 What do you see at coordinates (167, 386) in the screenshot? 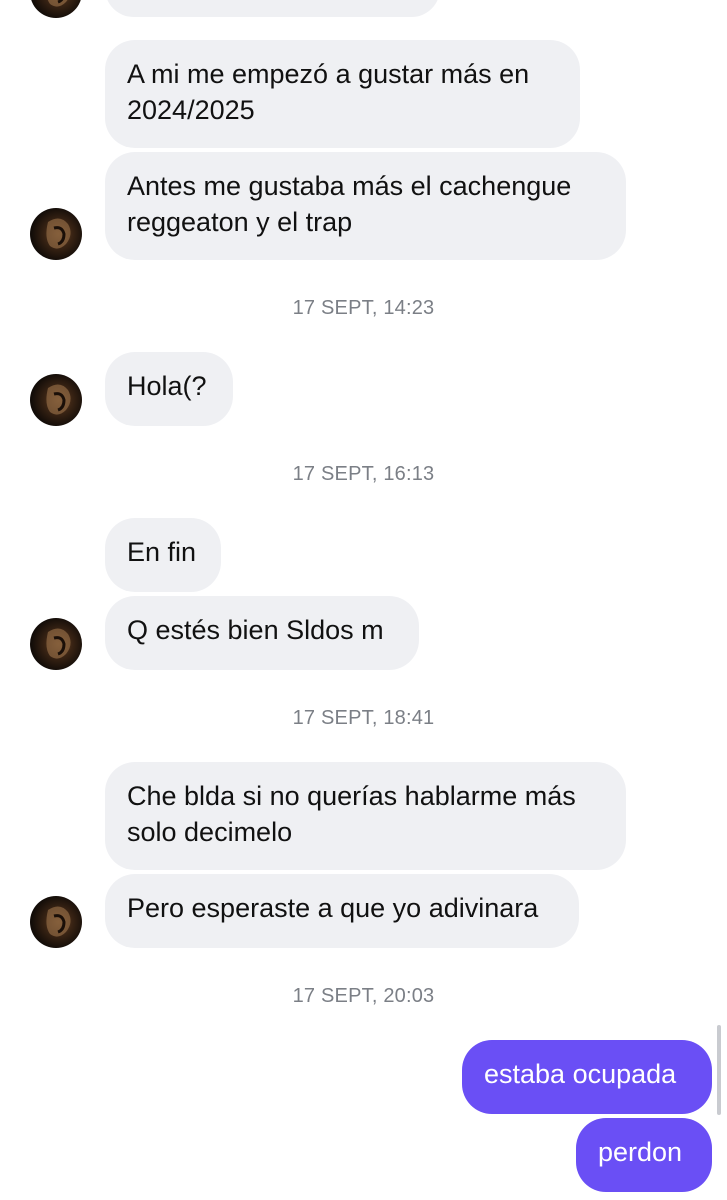
I see `message-text: Hola(?` at bounding box center [167, 386].